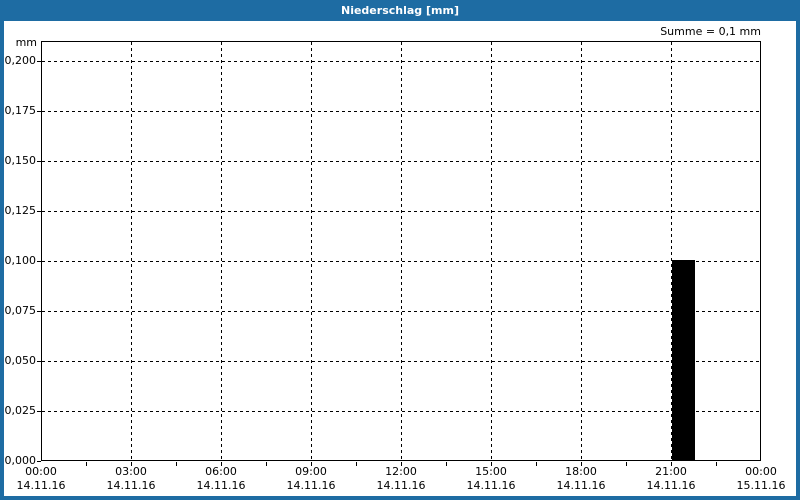  I want to click on y-tick-label: 0,175, so click(20, 110).